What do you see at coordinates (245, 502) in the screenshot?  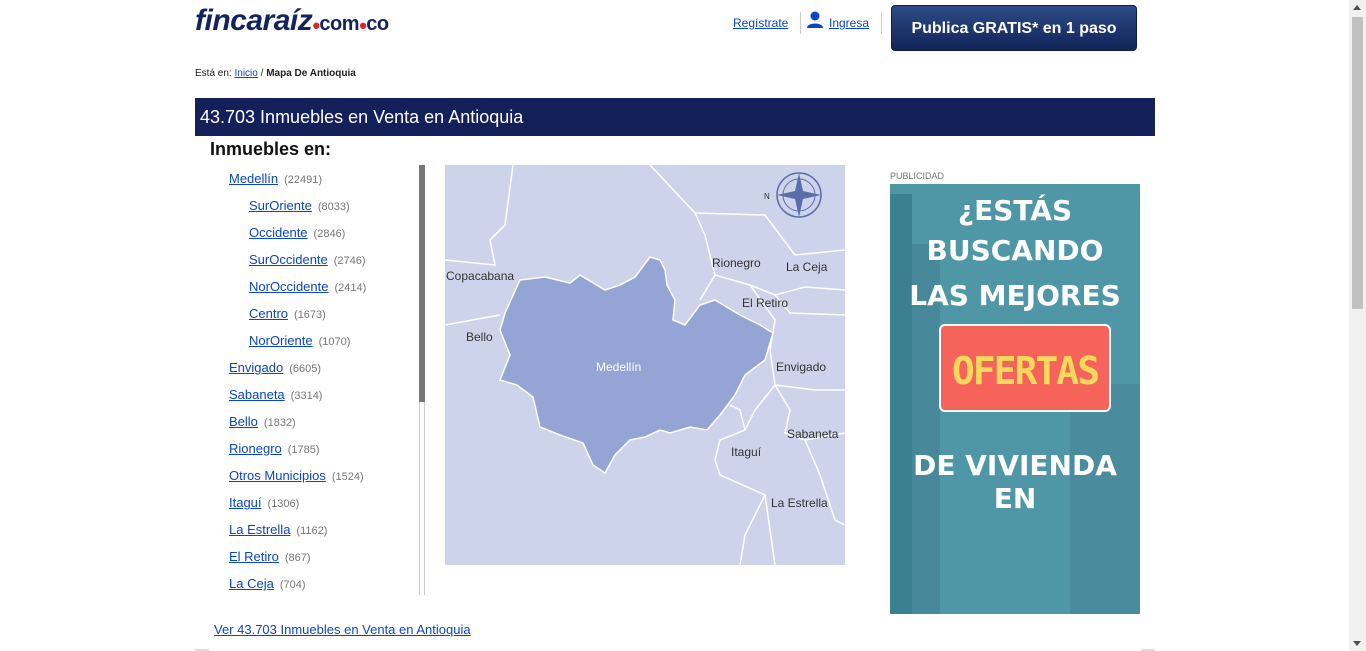 I see `location-link: Itaguí` at bounding box center [245, 502].